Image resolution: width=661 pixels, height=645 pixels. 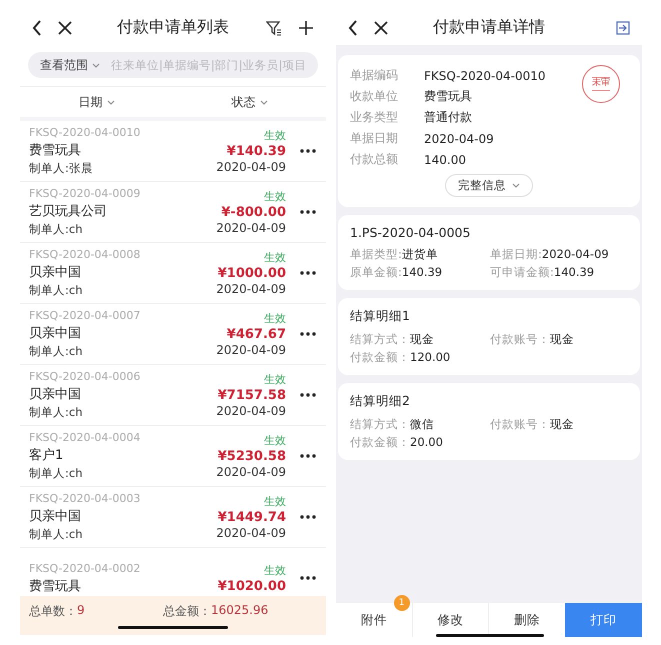 What do you see at coordinates (85, 498) in the screenshot?
I see `document-number: FKSQ-2020-04-0003` at bounding box center [85, 498].